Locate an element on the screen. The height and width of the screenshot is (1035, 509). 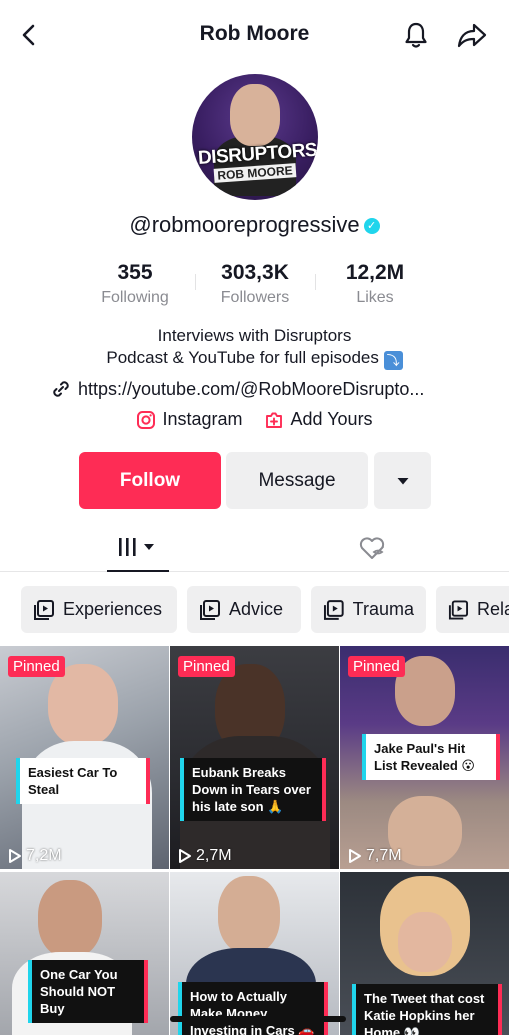
chip-experiences: Experiences is located at coordinates (99, 609).